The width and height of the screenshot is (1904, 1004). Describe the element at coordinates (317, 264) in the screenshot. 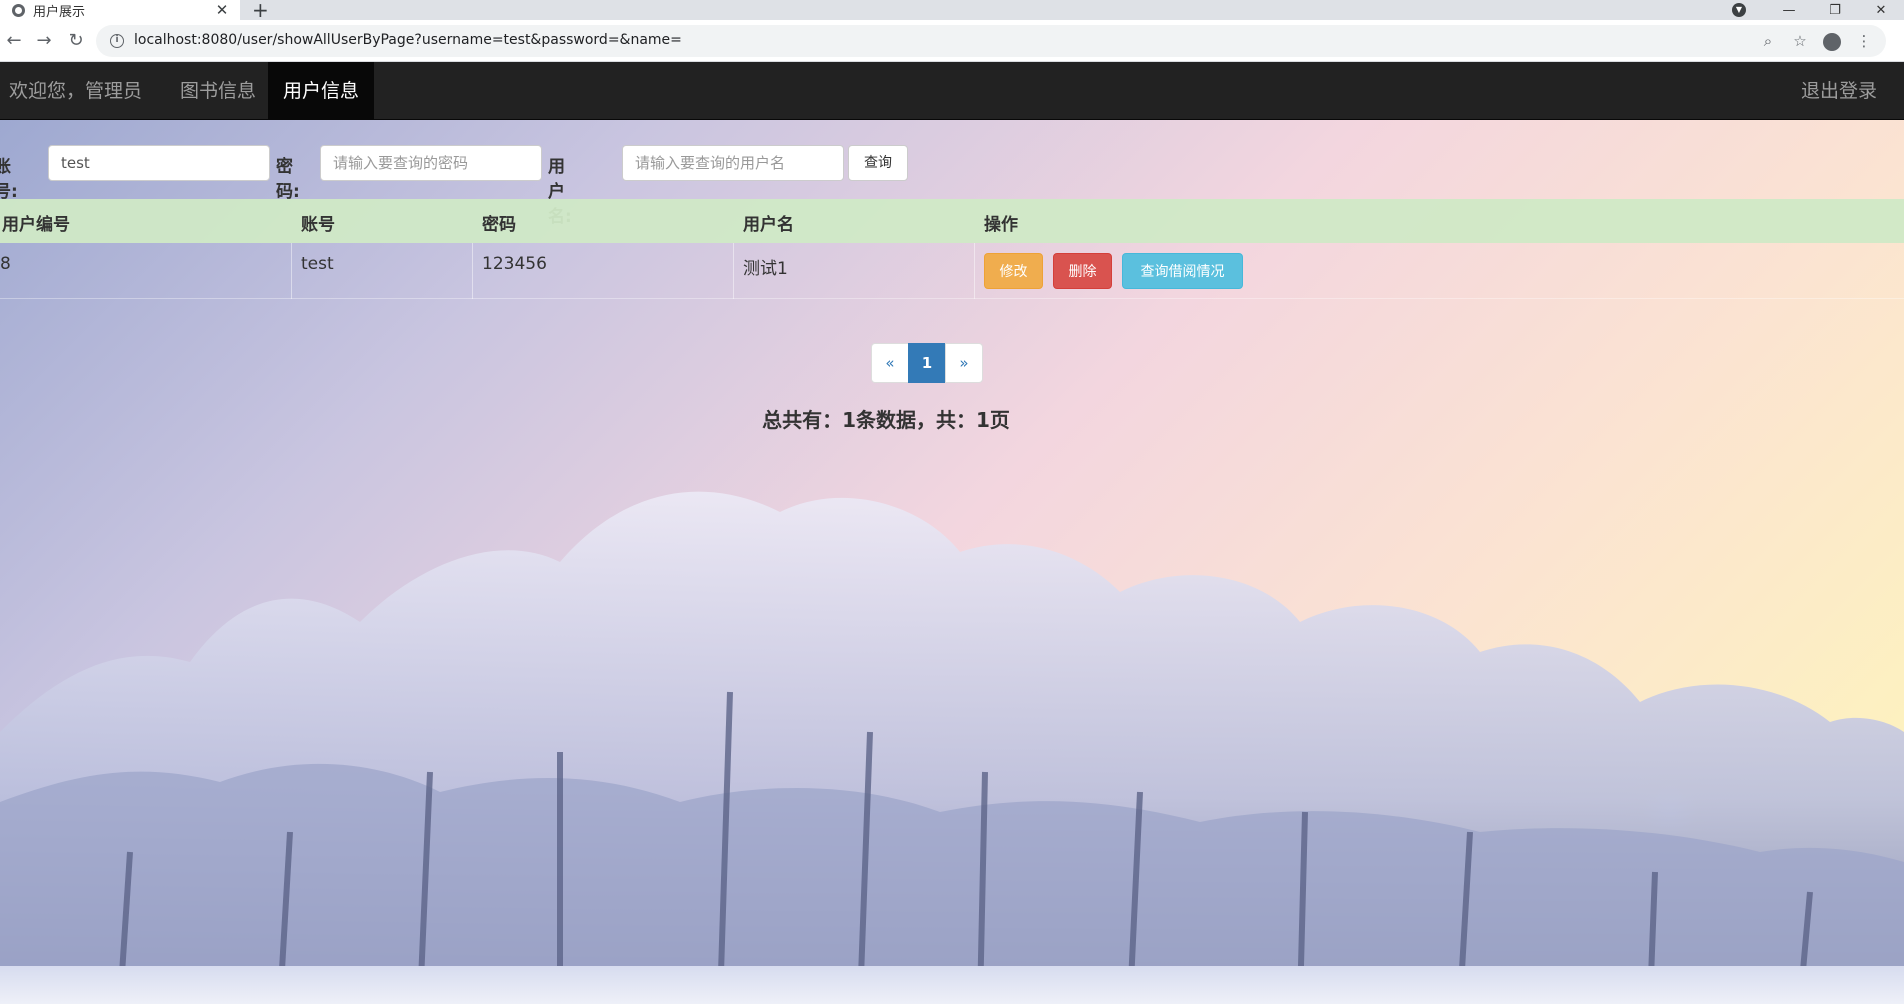

I see `cell-account: test` at that location.